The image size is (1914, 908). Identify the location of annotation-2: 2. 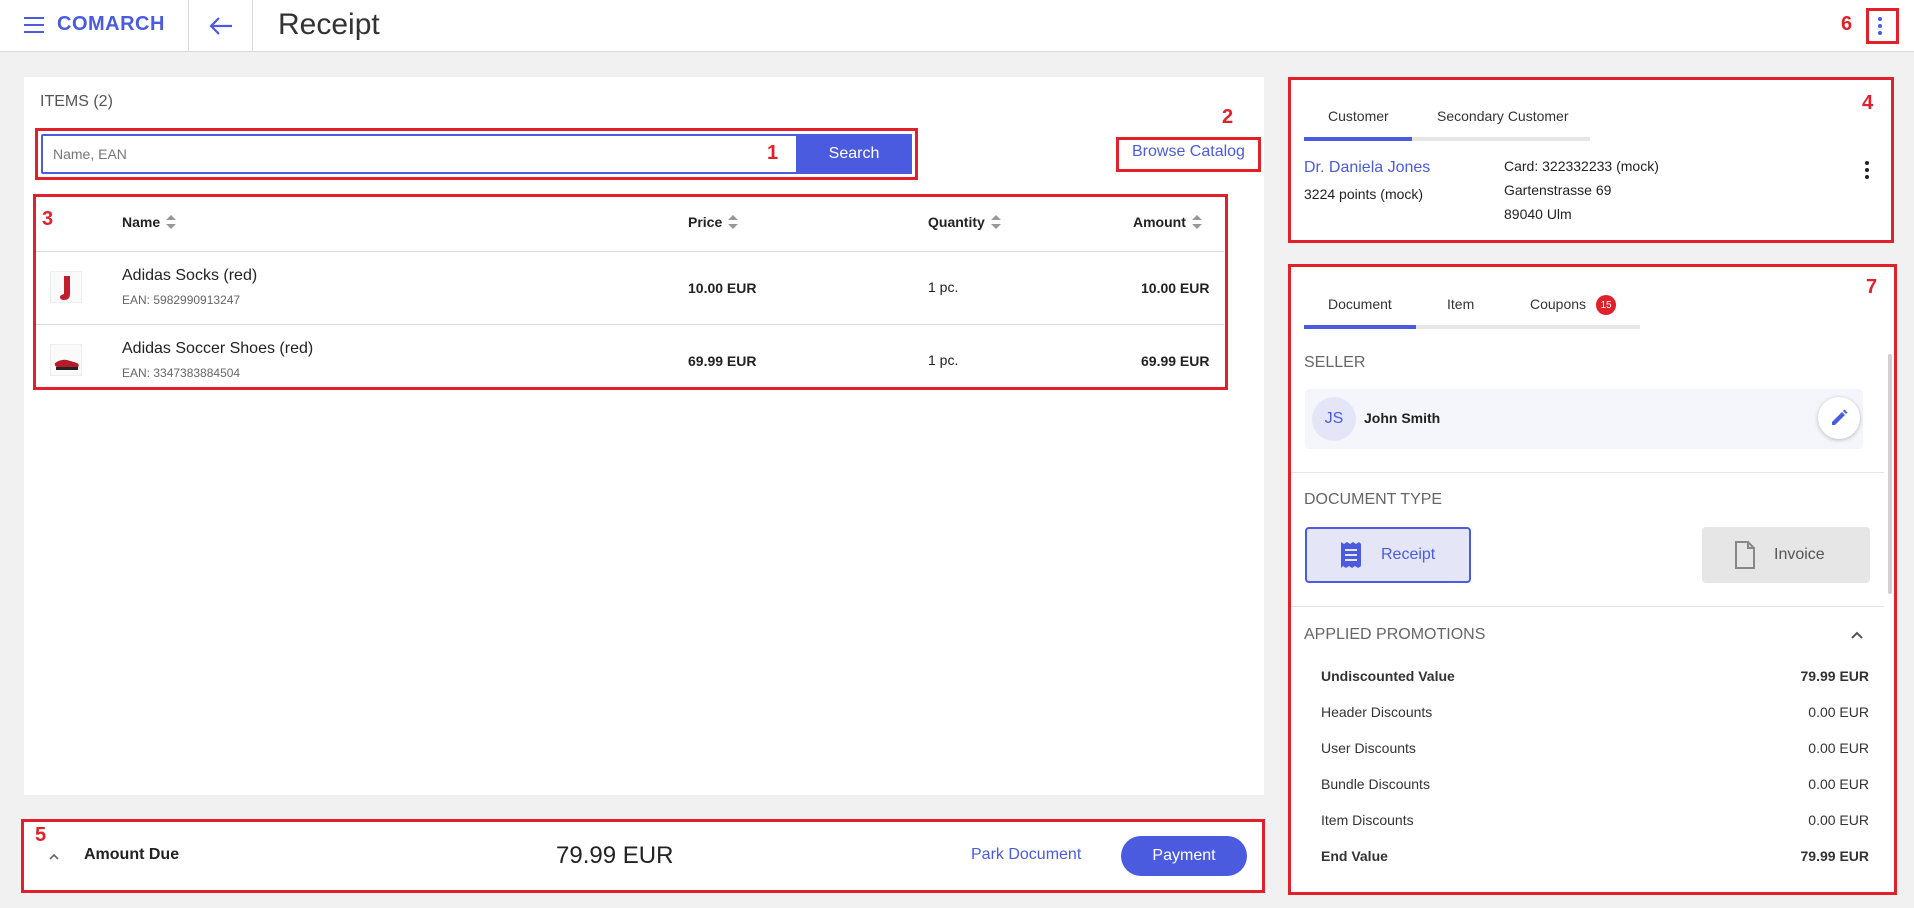
(1228, 117).